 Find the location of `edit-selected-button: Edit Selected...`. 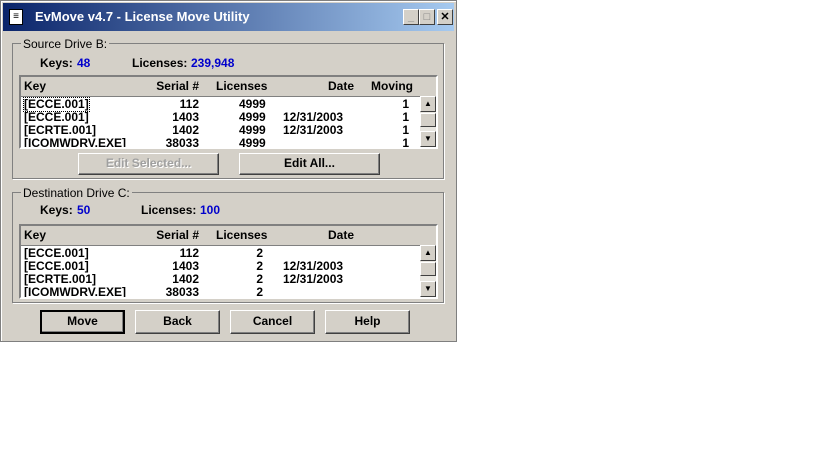

edit-selected-button: Edit Selected... is located at coordinates (148, 164).